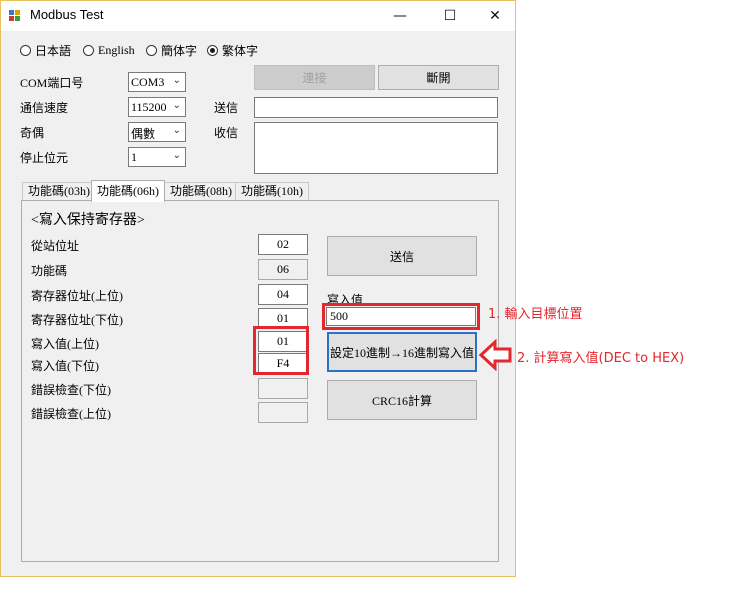 The height and width of the screenshot is (595, 731). Describe the element at coordinates (116, 49) in the screenshot. I see `radio-label: English` at that location.